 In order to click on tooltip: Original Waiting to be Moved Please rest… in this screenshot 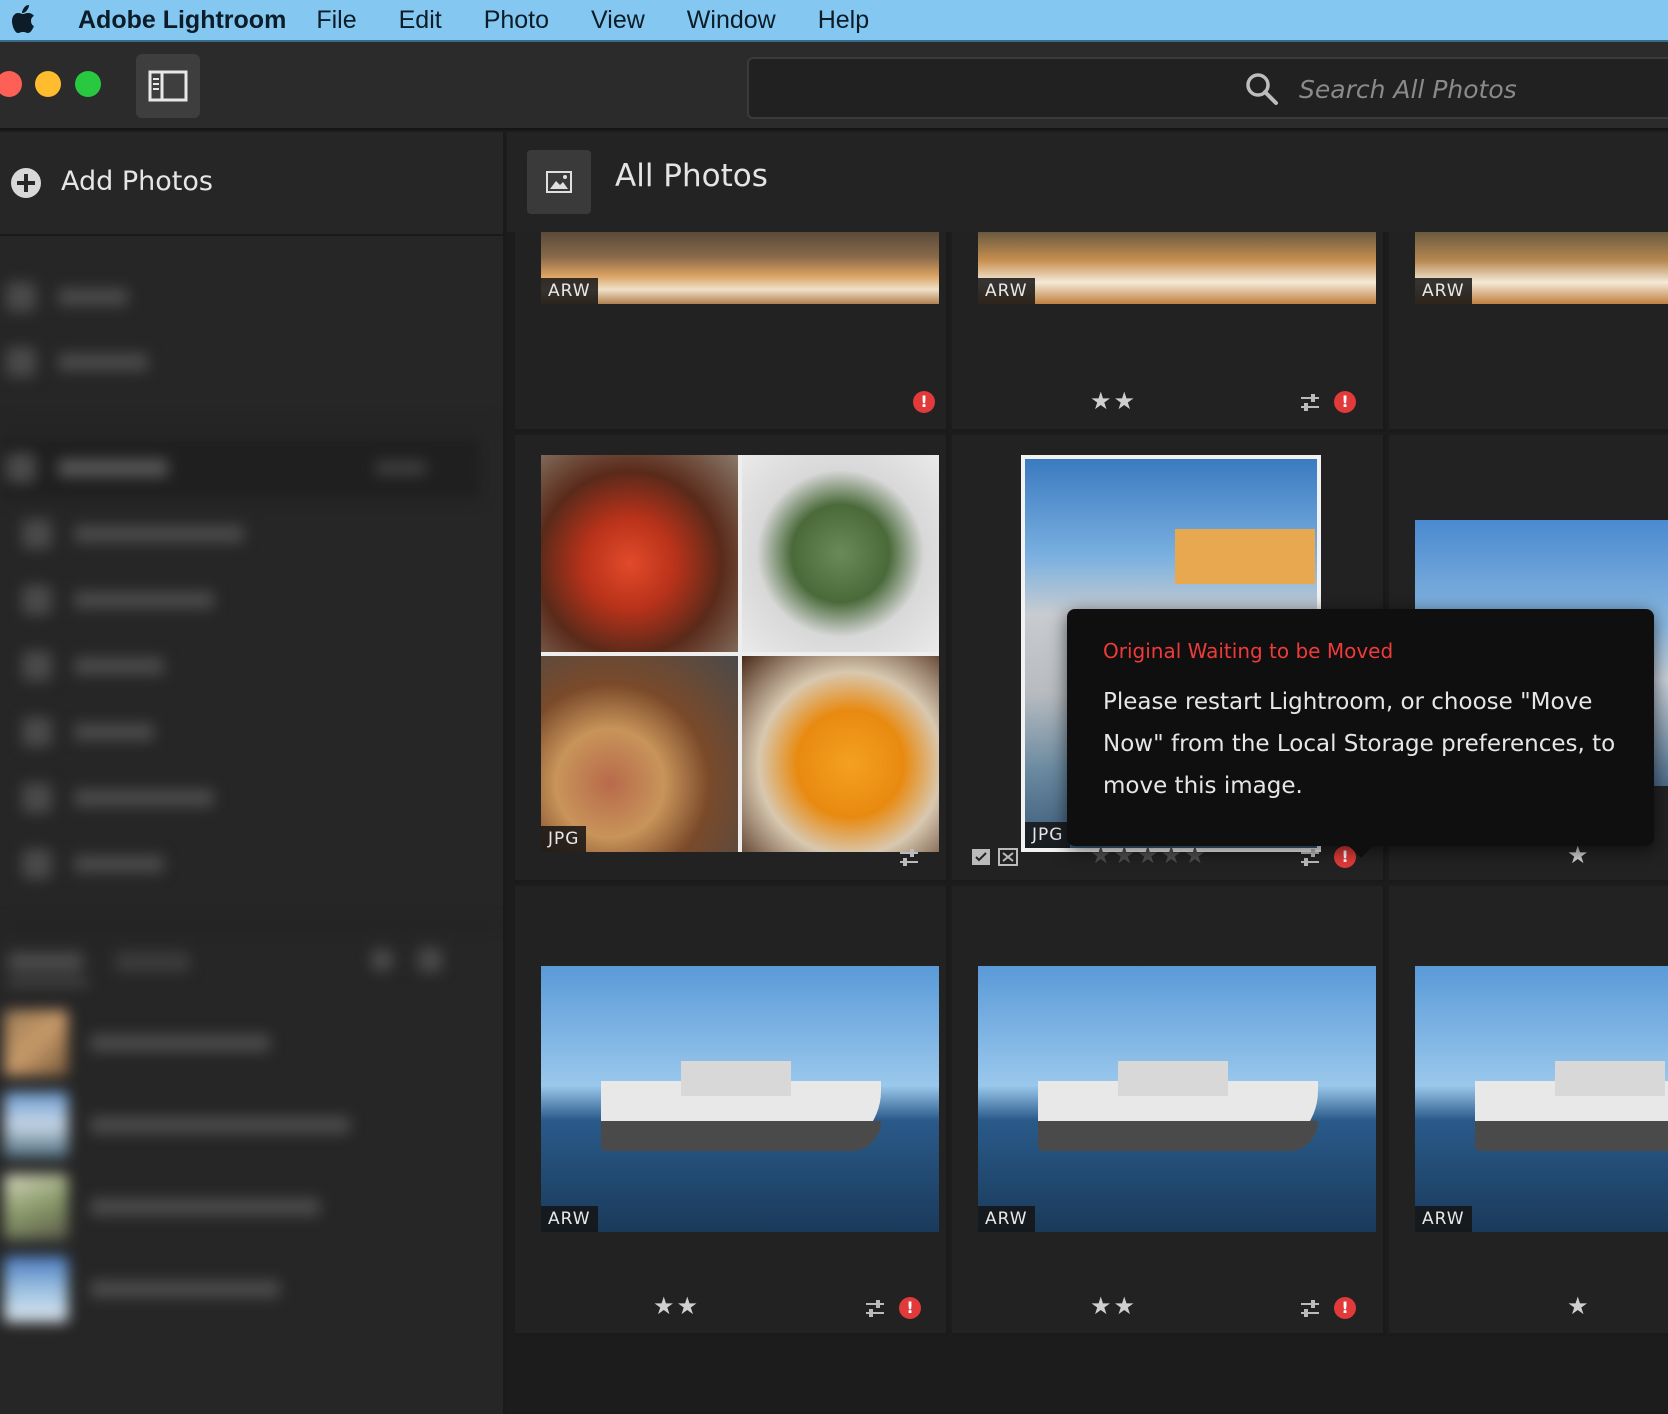, I will do `click(1360, 733)`.